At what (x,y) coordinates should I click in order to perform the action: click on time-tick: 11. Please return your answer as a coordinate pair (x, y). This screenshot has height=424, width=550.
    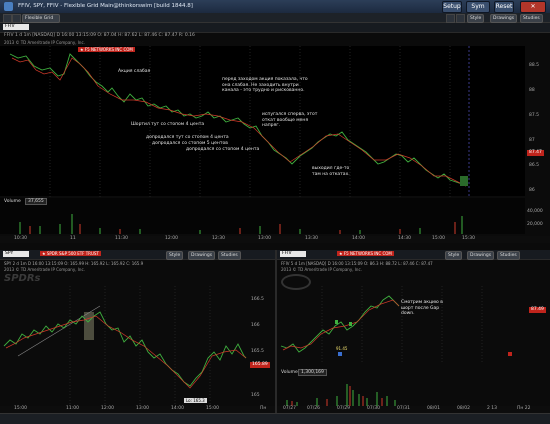
    Looking at the image, I should click on (73, 238).